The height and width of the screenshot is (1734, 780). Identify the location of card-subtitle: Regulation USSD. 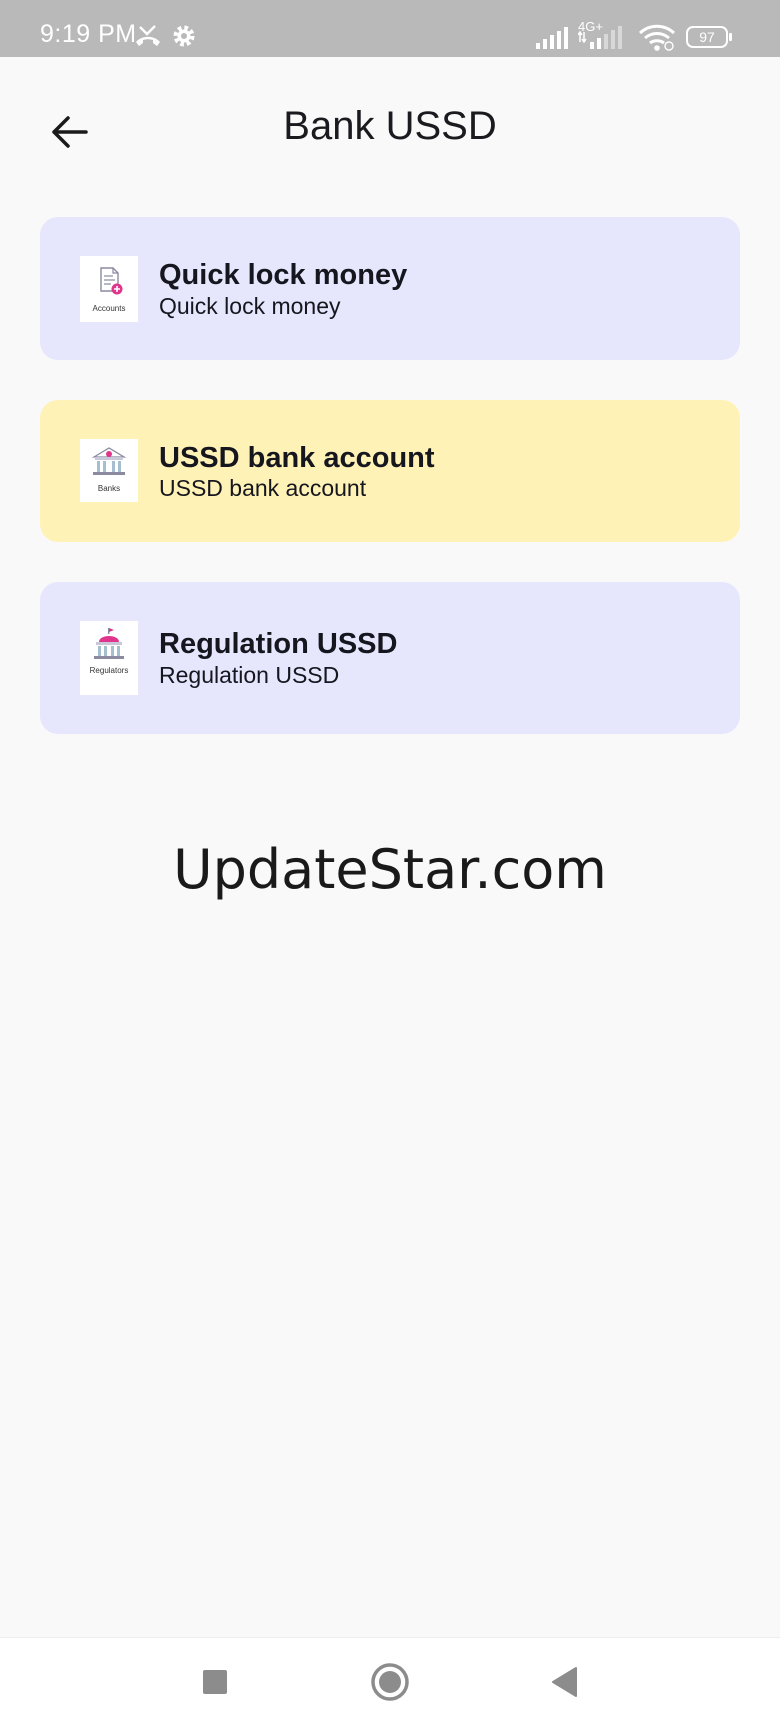
(249, 675).